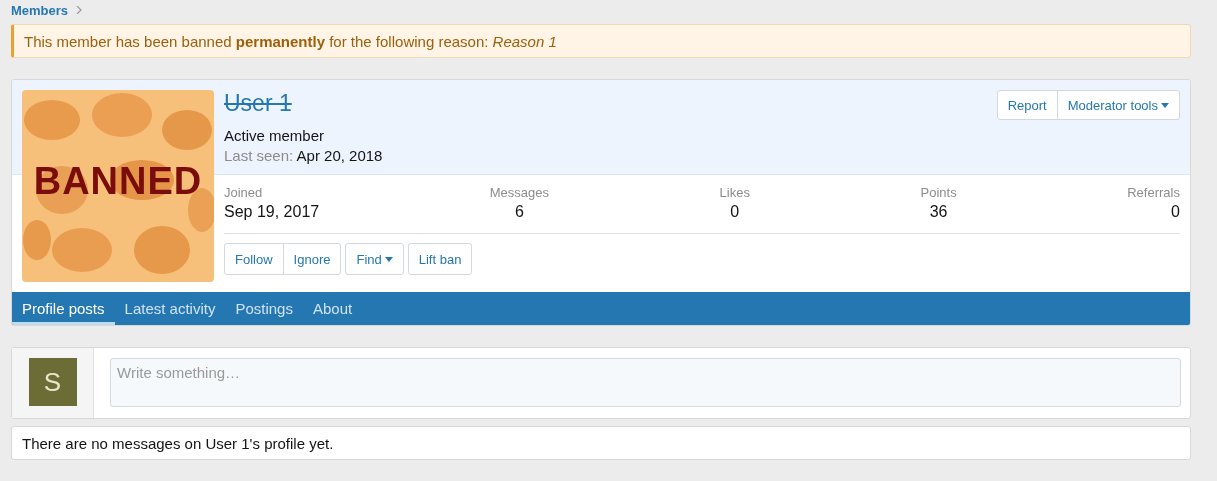  I want to click on tab: Latest activity, so click(170, 308).